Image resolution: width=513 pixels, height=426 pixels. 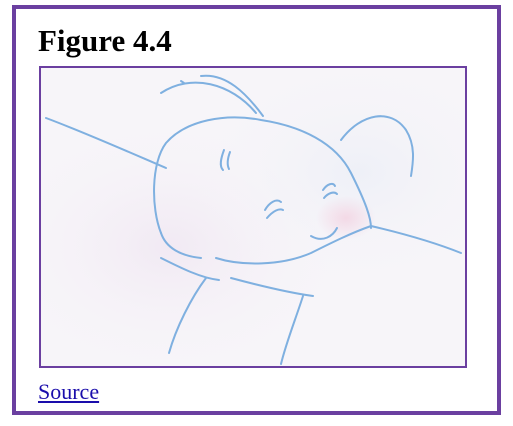 What do you see at coordinates (68, 392) in the screenshot?
I see `source-link: Source` at bounding box center [68, 392].